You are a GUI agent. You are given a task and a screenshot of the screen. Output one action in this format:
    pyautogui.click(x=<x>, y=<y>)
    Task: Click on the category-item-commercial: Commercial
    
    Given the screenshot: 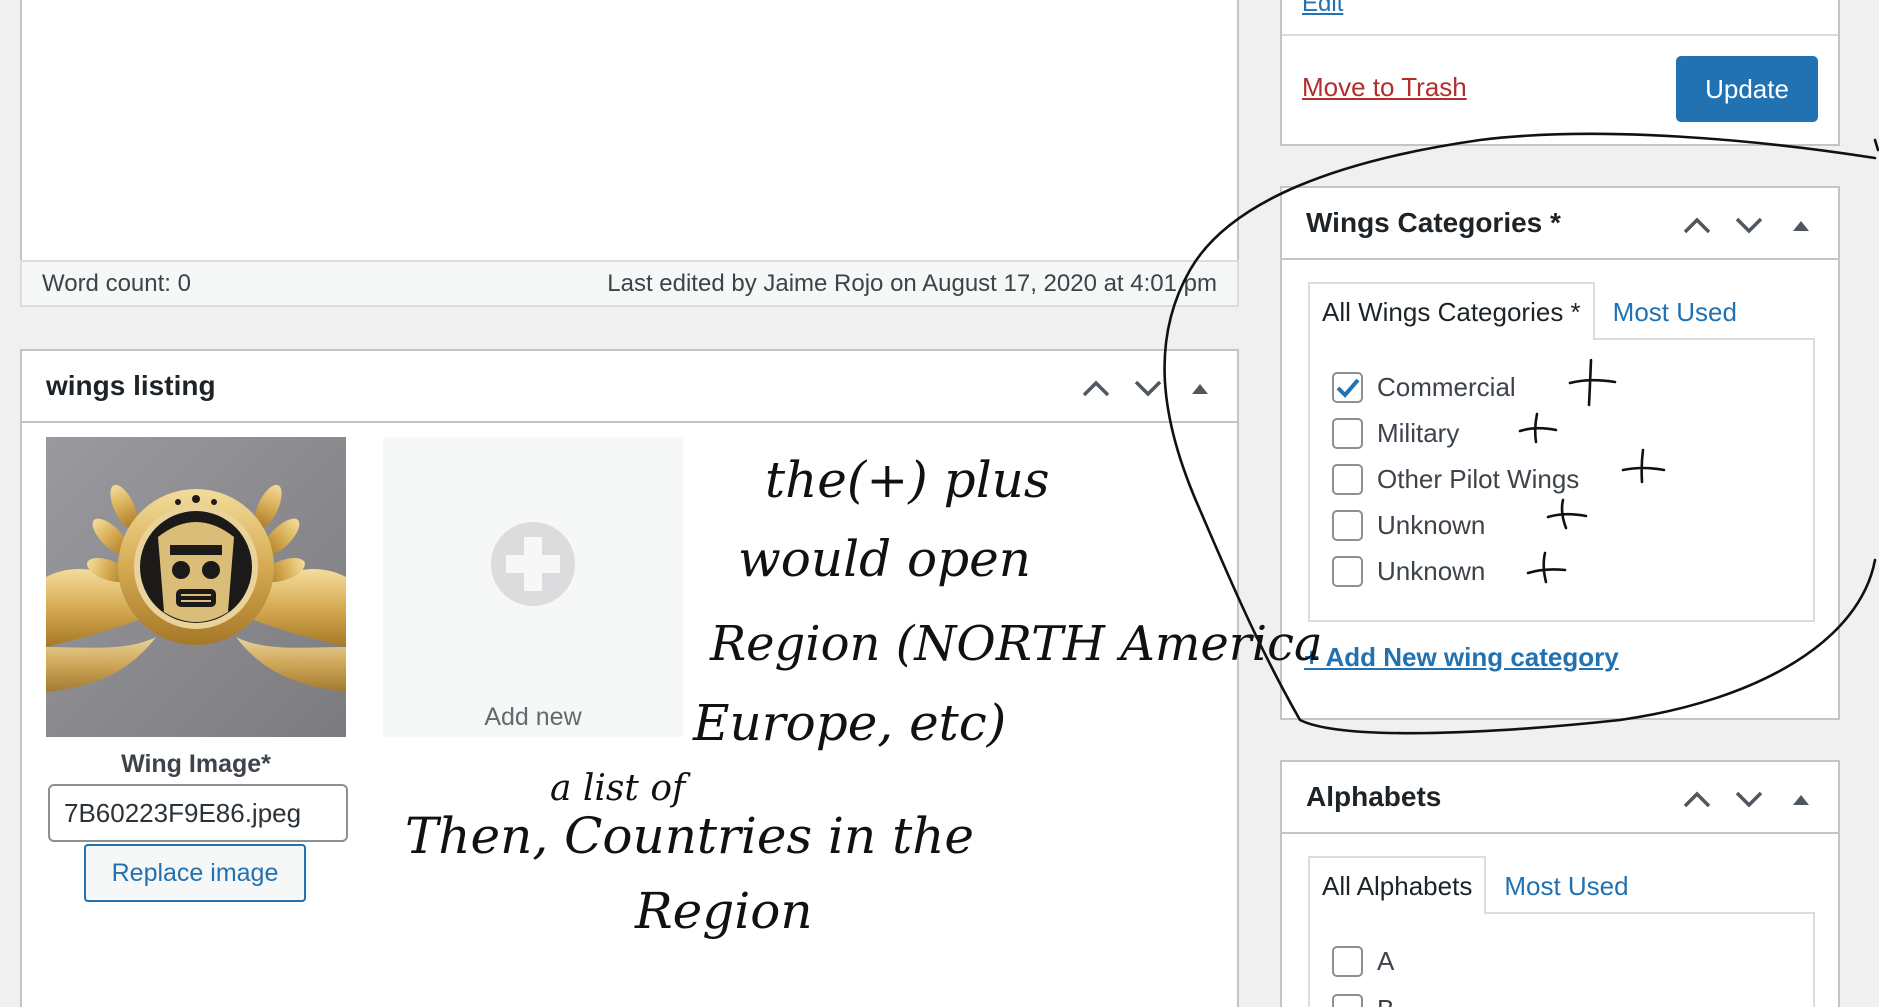 What is the action you would take?
    pyautogui.click(x=1424, y=387)
    